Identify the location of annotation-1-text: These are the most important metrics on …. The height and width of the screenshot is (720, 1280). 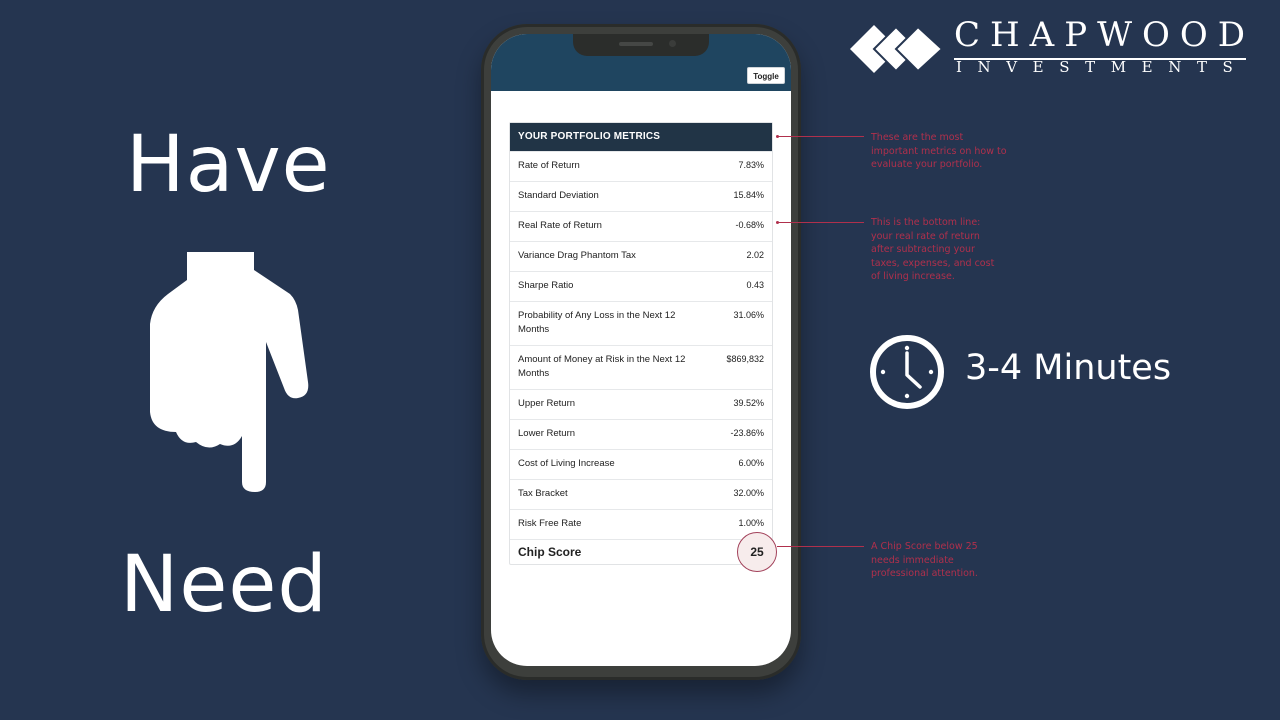
(939, 151).